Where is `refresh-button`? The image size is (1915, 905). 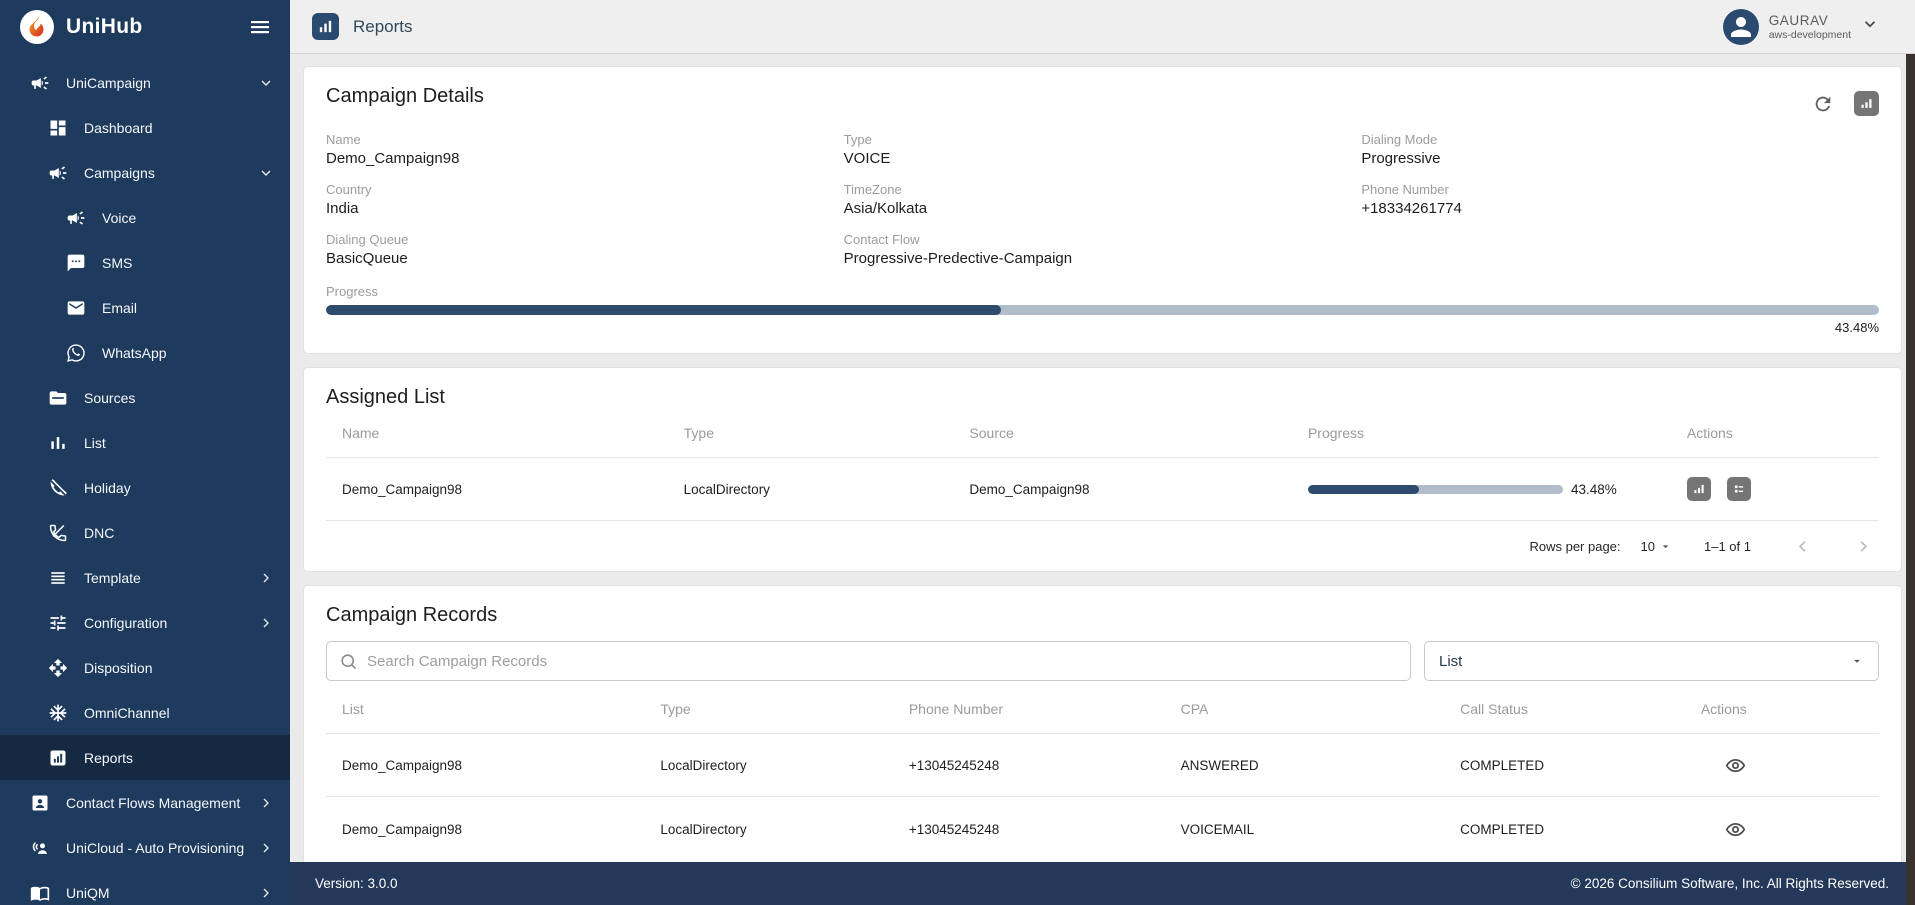 refresh-button is located at coordinates (1823, 104).